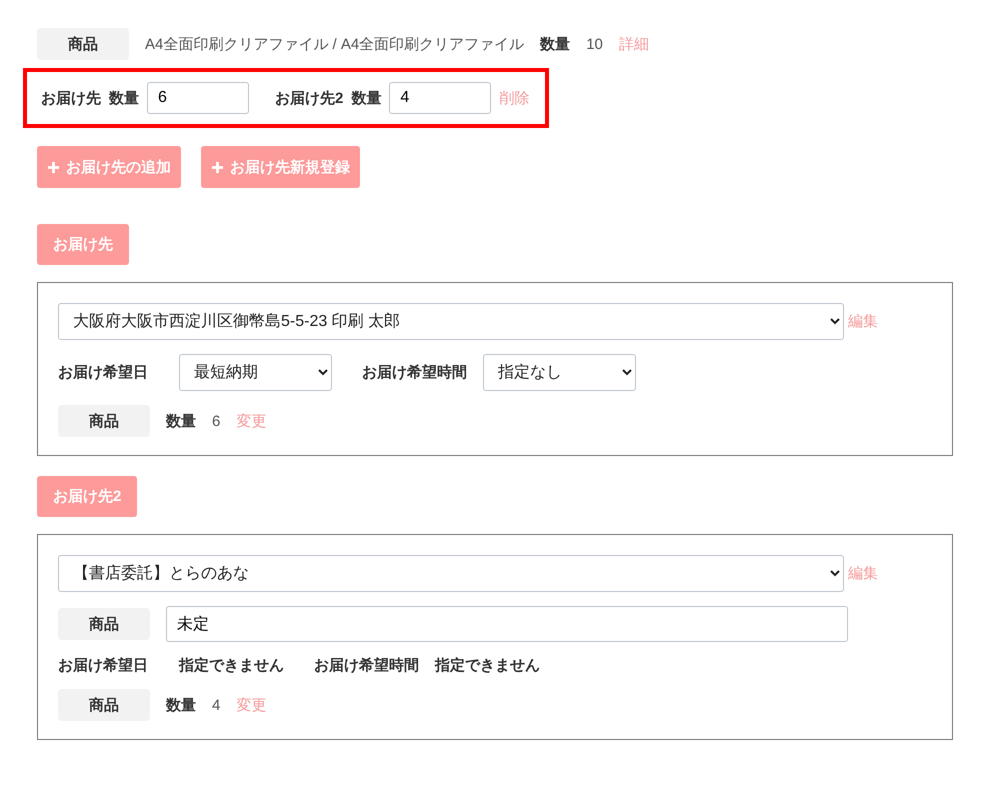 Image resolution: width=1000 pixels, height=800 pixels. Describe the element at coordinates (216, 705) in the screenshot. I see `quantity-value: 4` at that location.